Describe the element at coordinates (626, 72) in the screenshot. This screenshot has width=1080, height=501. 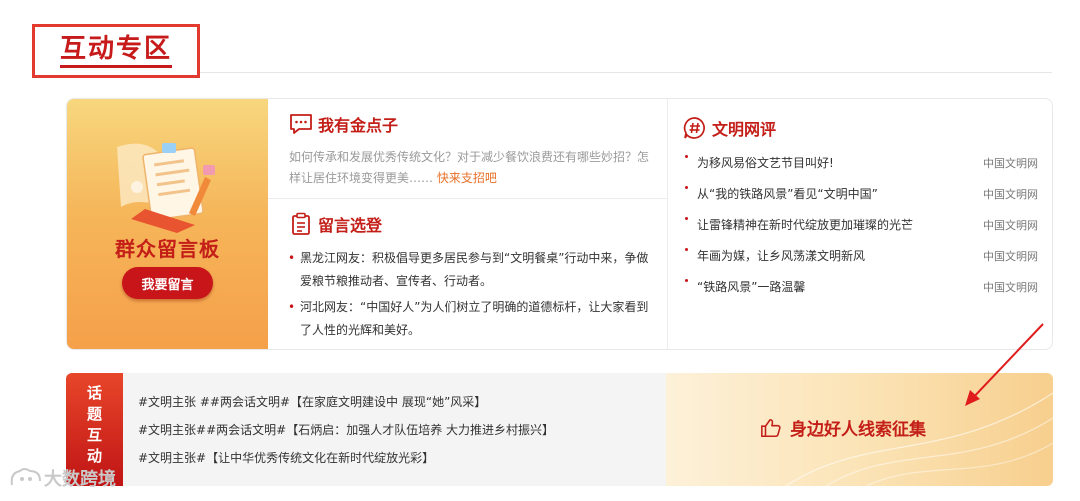
I see `title-divider` at that location.